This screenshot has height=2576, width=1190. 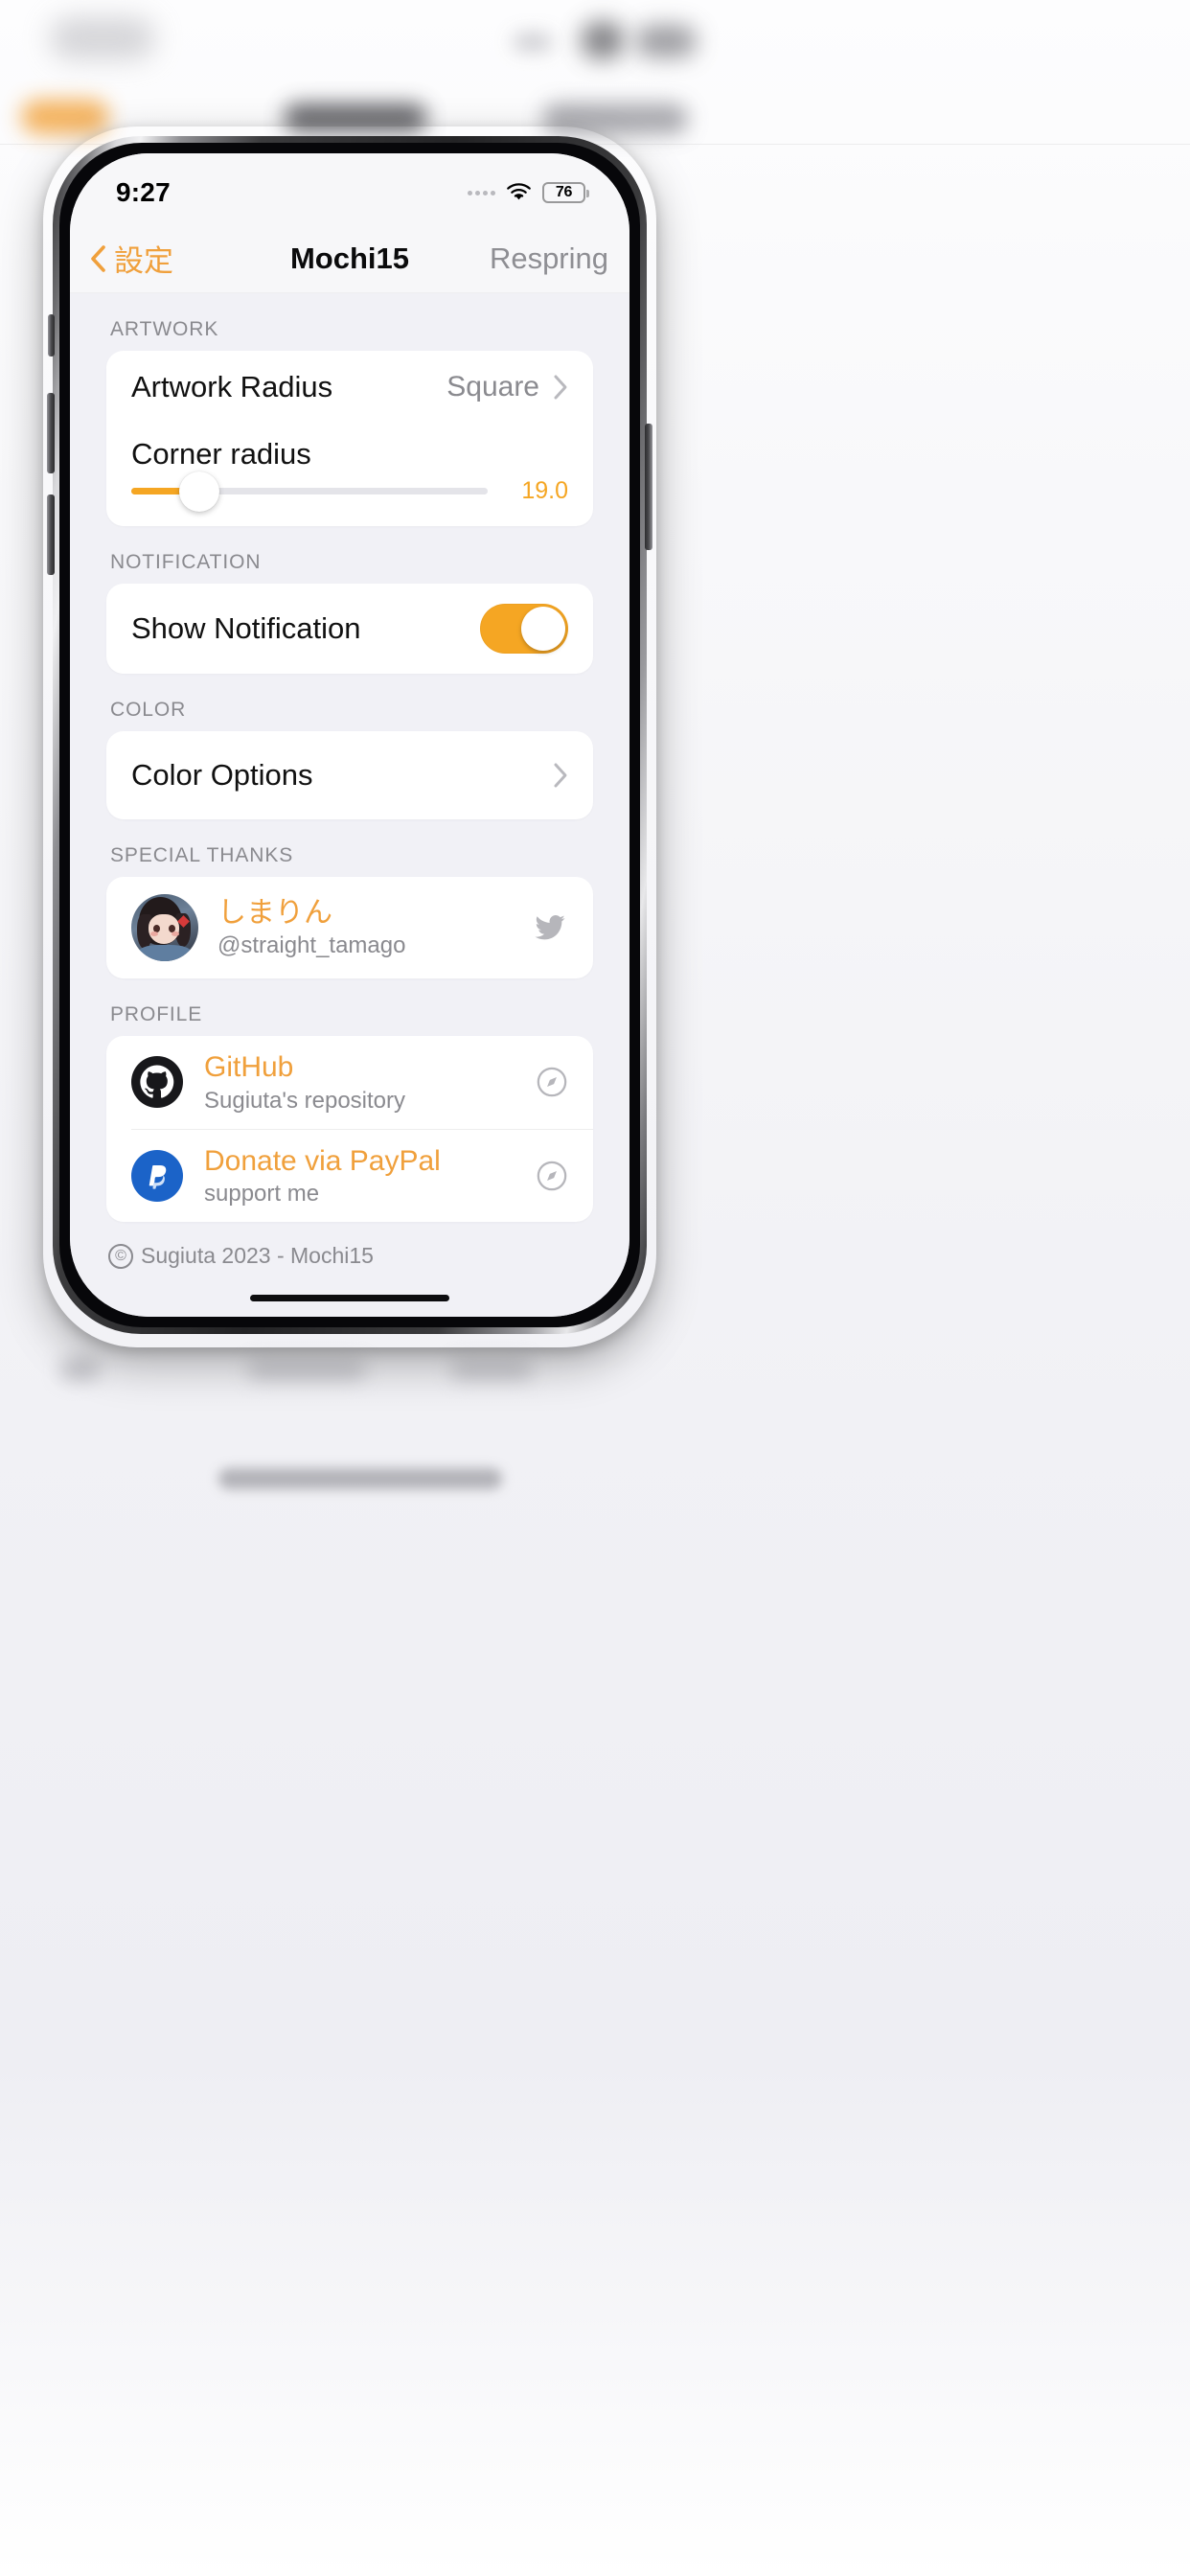 I want to click on special-thanks-card: しまりん @straight_tamago, so click(x=350, y=927).